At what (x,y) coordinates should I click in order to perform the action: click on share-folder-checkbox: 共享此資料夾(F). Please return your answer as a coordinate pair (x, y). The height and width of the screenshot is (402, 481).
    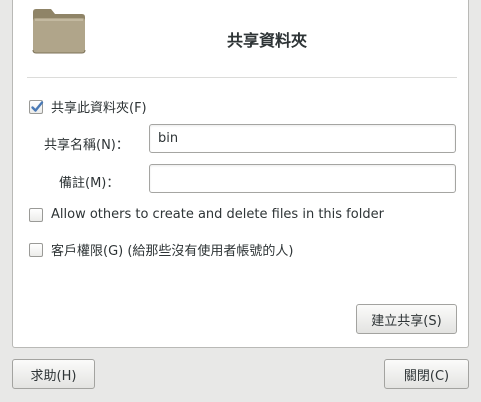
    Looking at the image, I should click on (88, 106).